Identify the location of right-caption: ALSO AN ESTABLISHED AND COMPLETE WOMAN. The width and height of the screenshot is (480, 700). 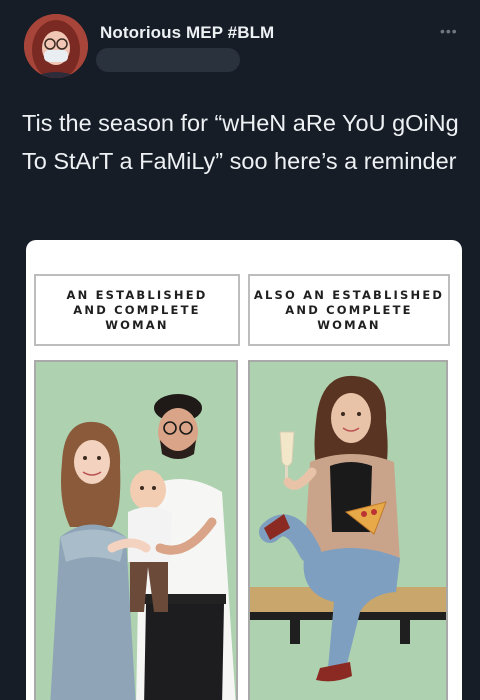
(349, 309).